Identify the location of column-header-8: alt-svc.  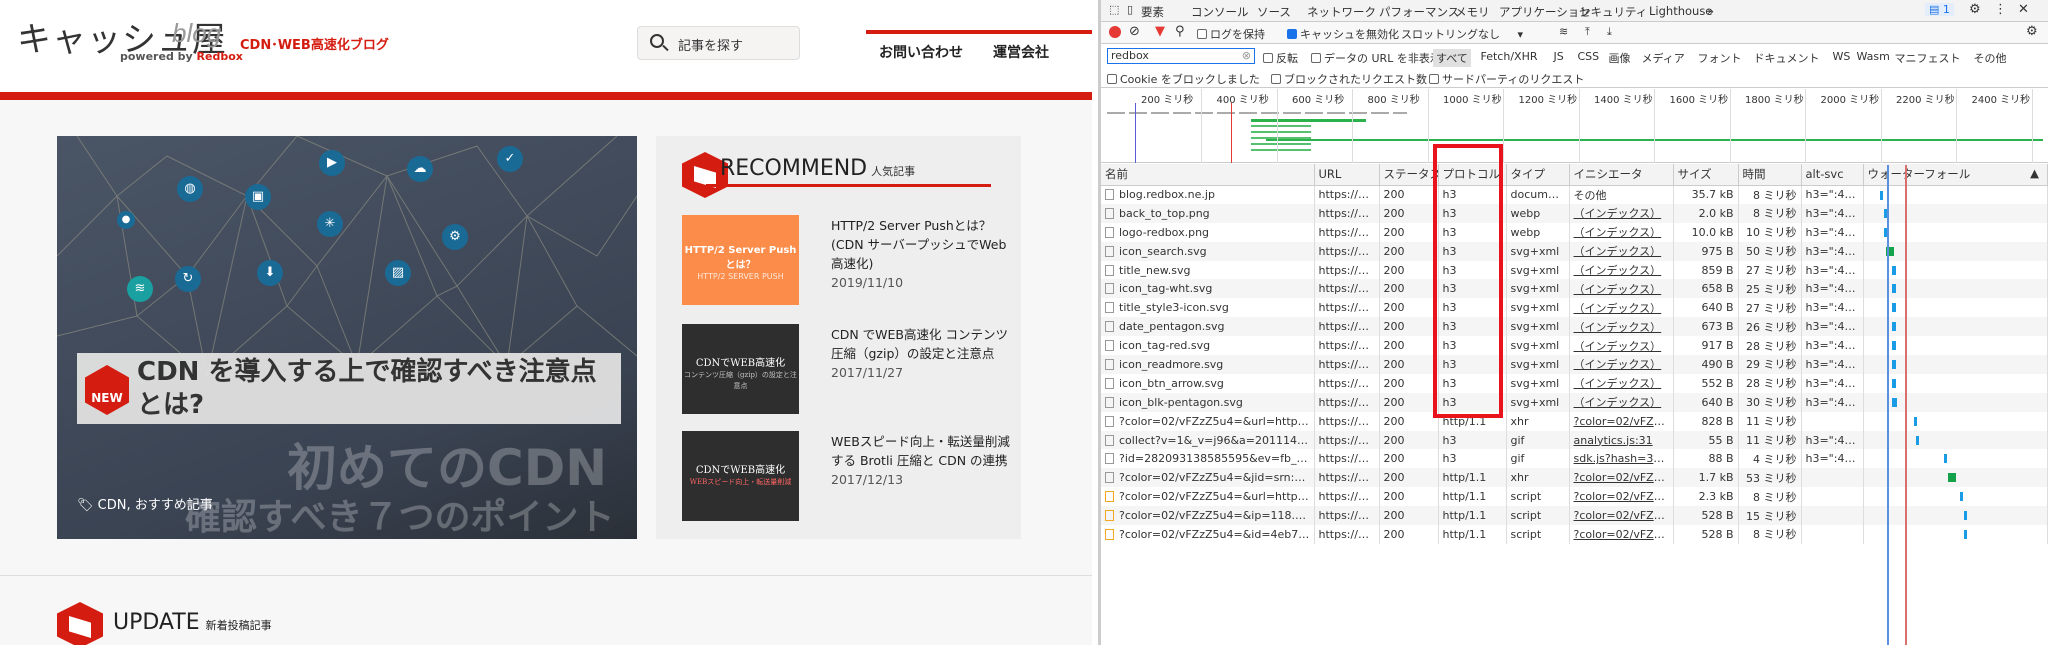
(1832, 175).